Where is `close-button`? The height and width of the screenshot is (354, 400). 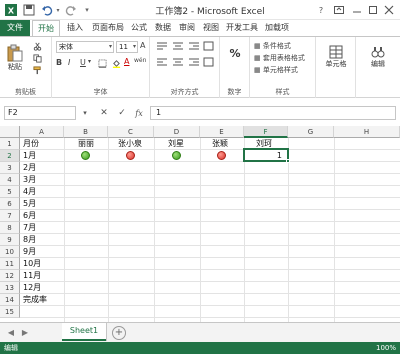
close-button is located at coordinates (389, 10).